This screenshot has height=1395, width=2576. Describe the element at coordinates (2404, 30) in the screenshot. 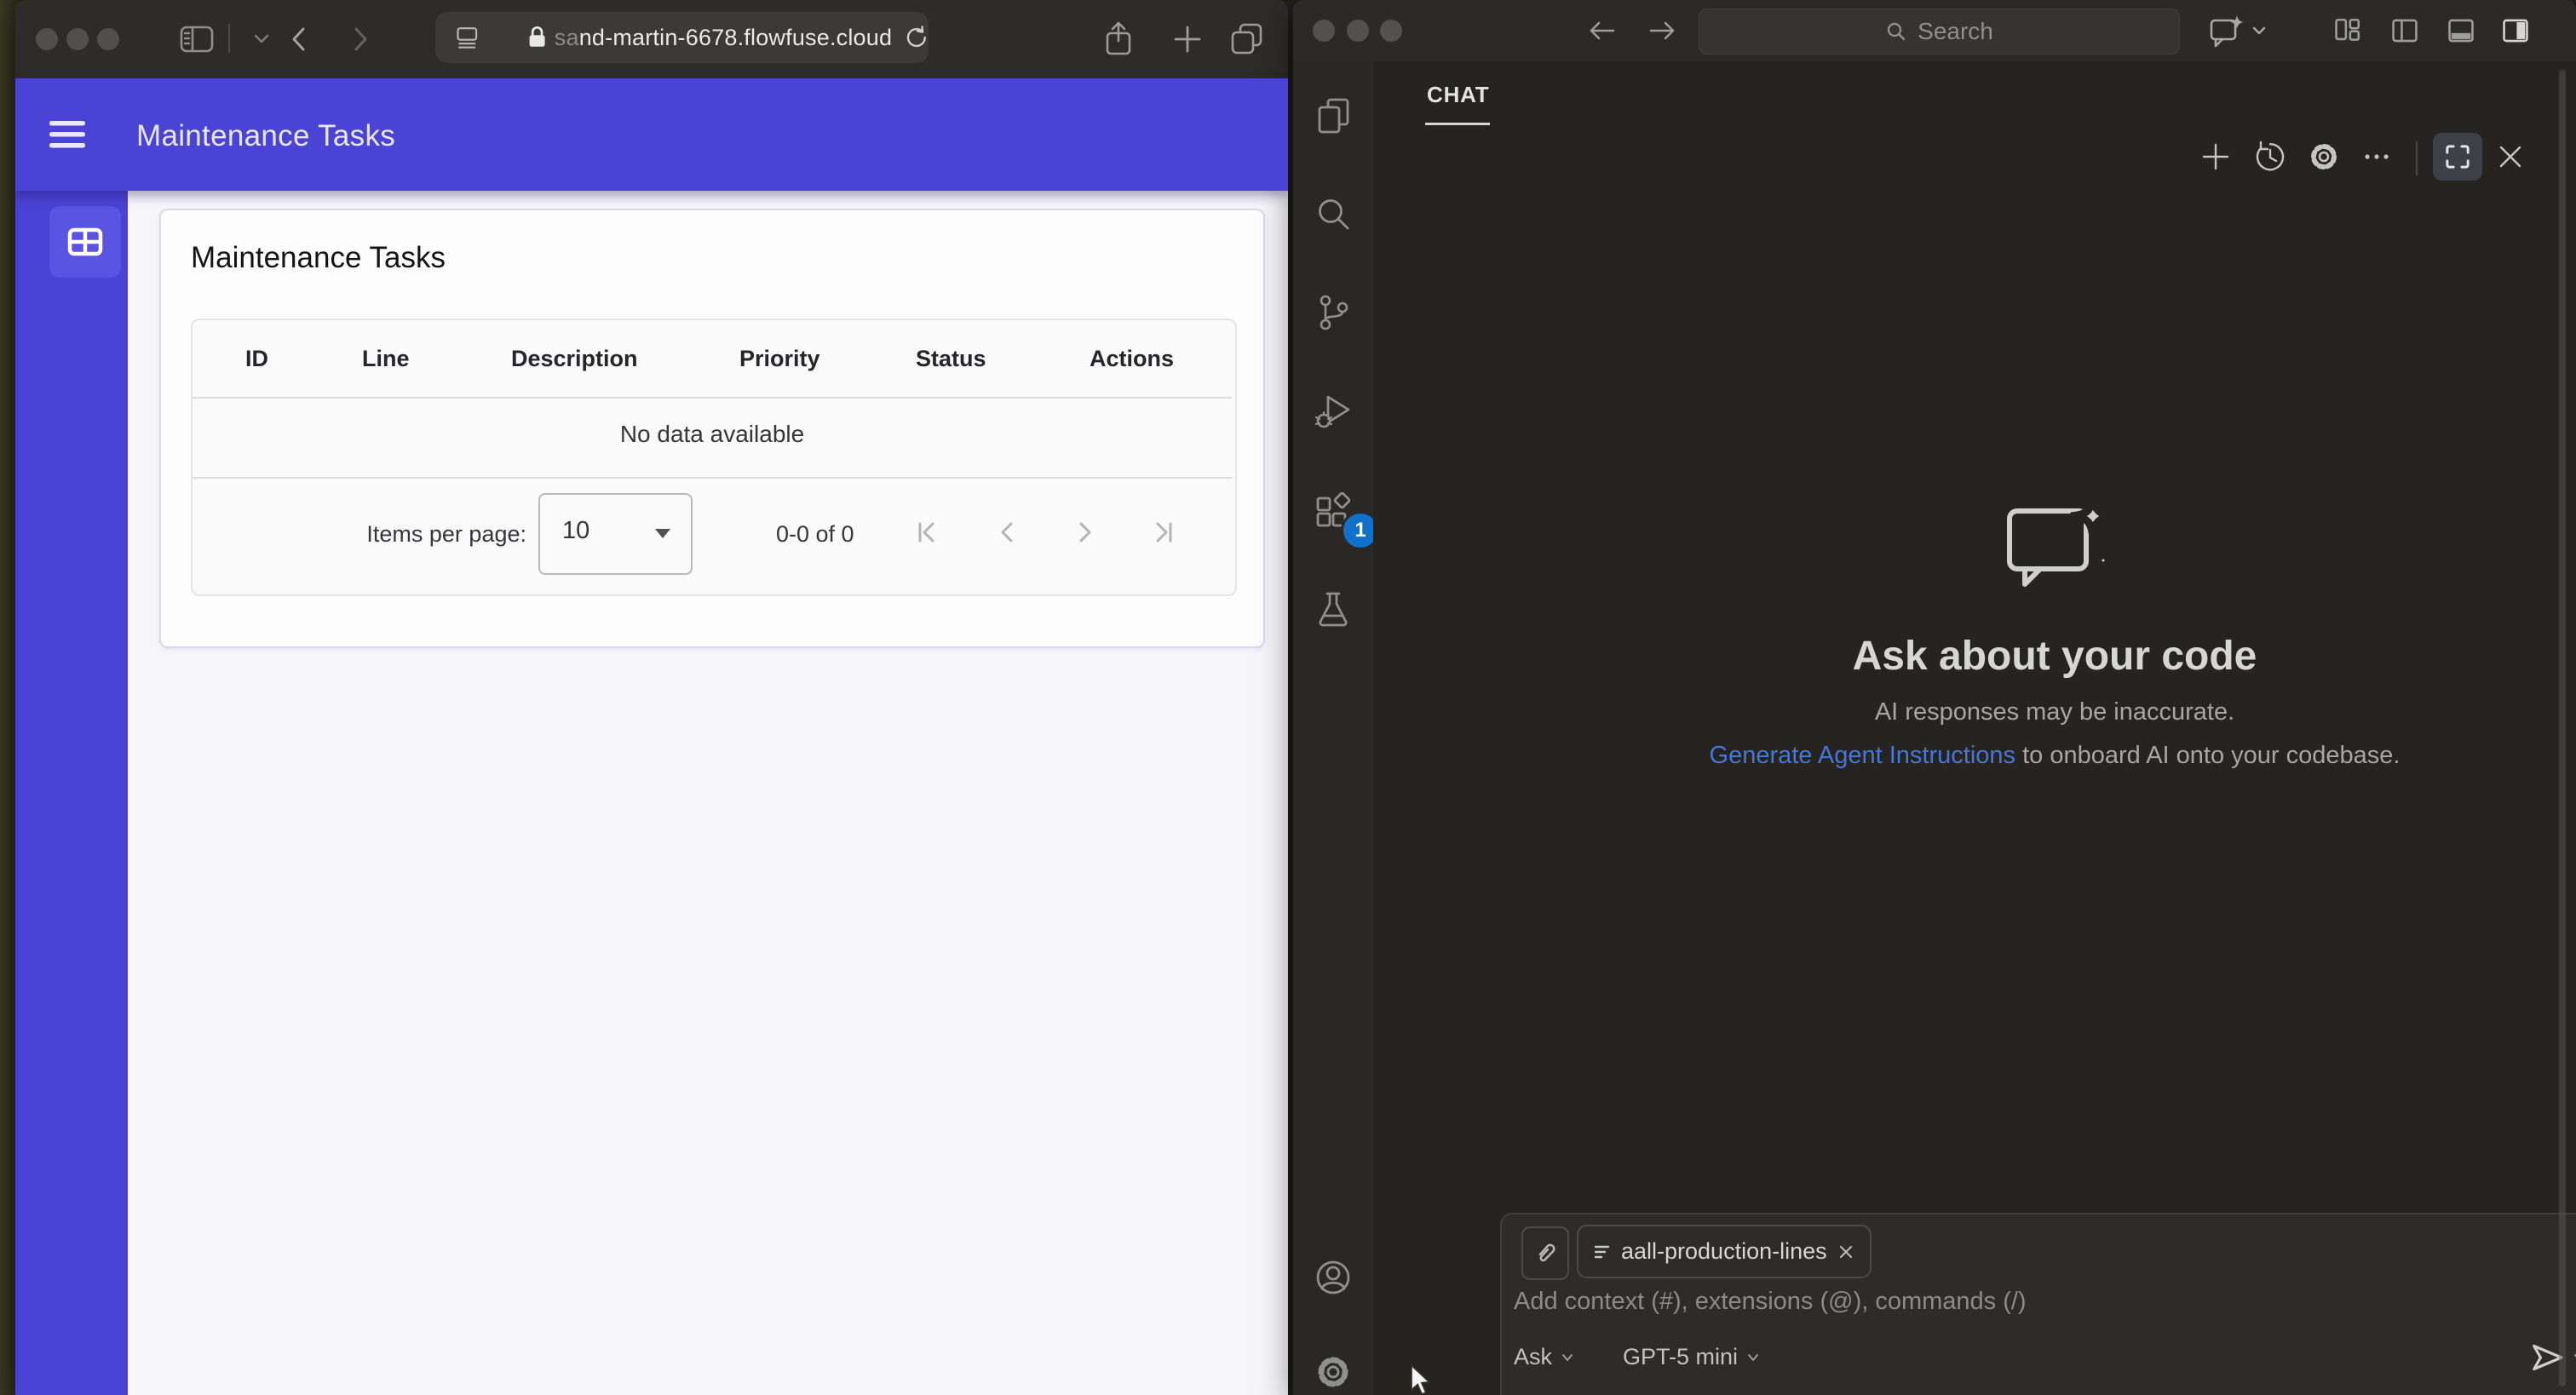

I see `toggle-sidebar-icon` at that location.